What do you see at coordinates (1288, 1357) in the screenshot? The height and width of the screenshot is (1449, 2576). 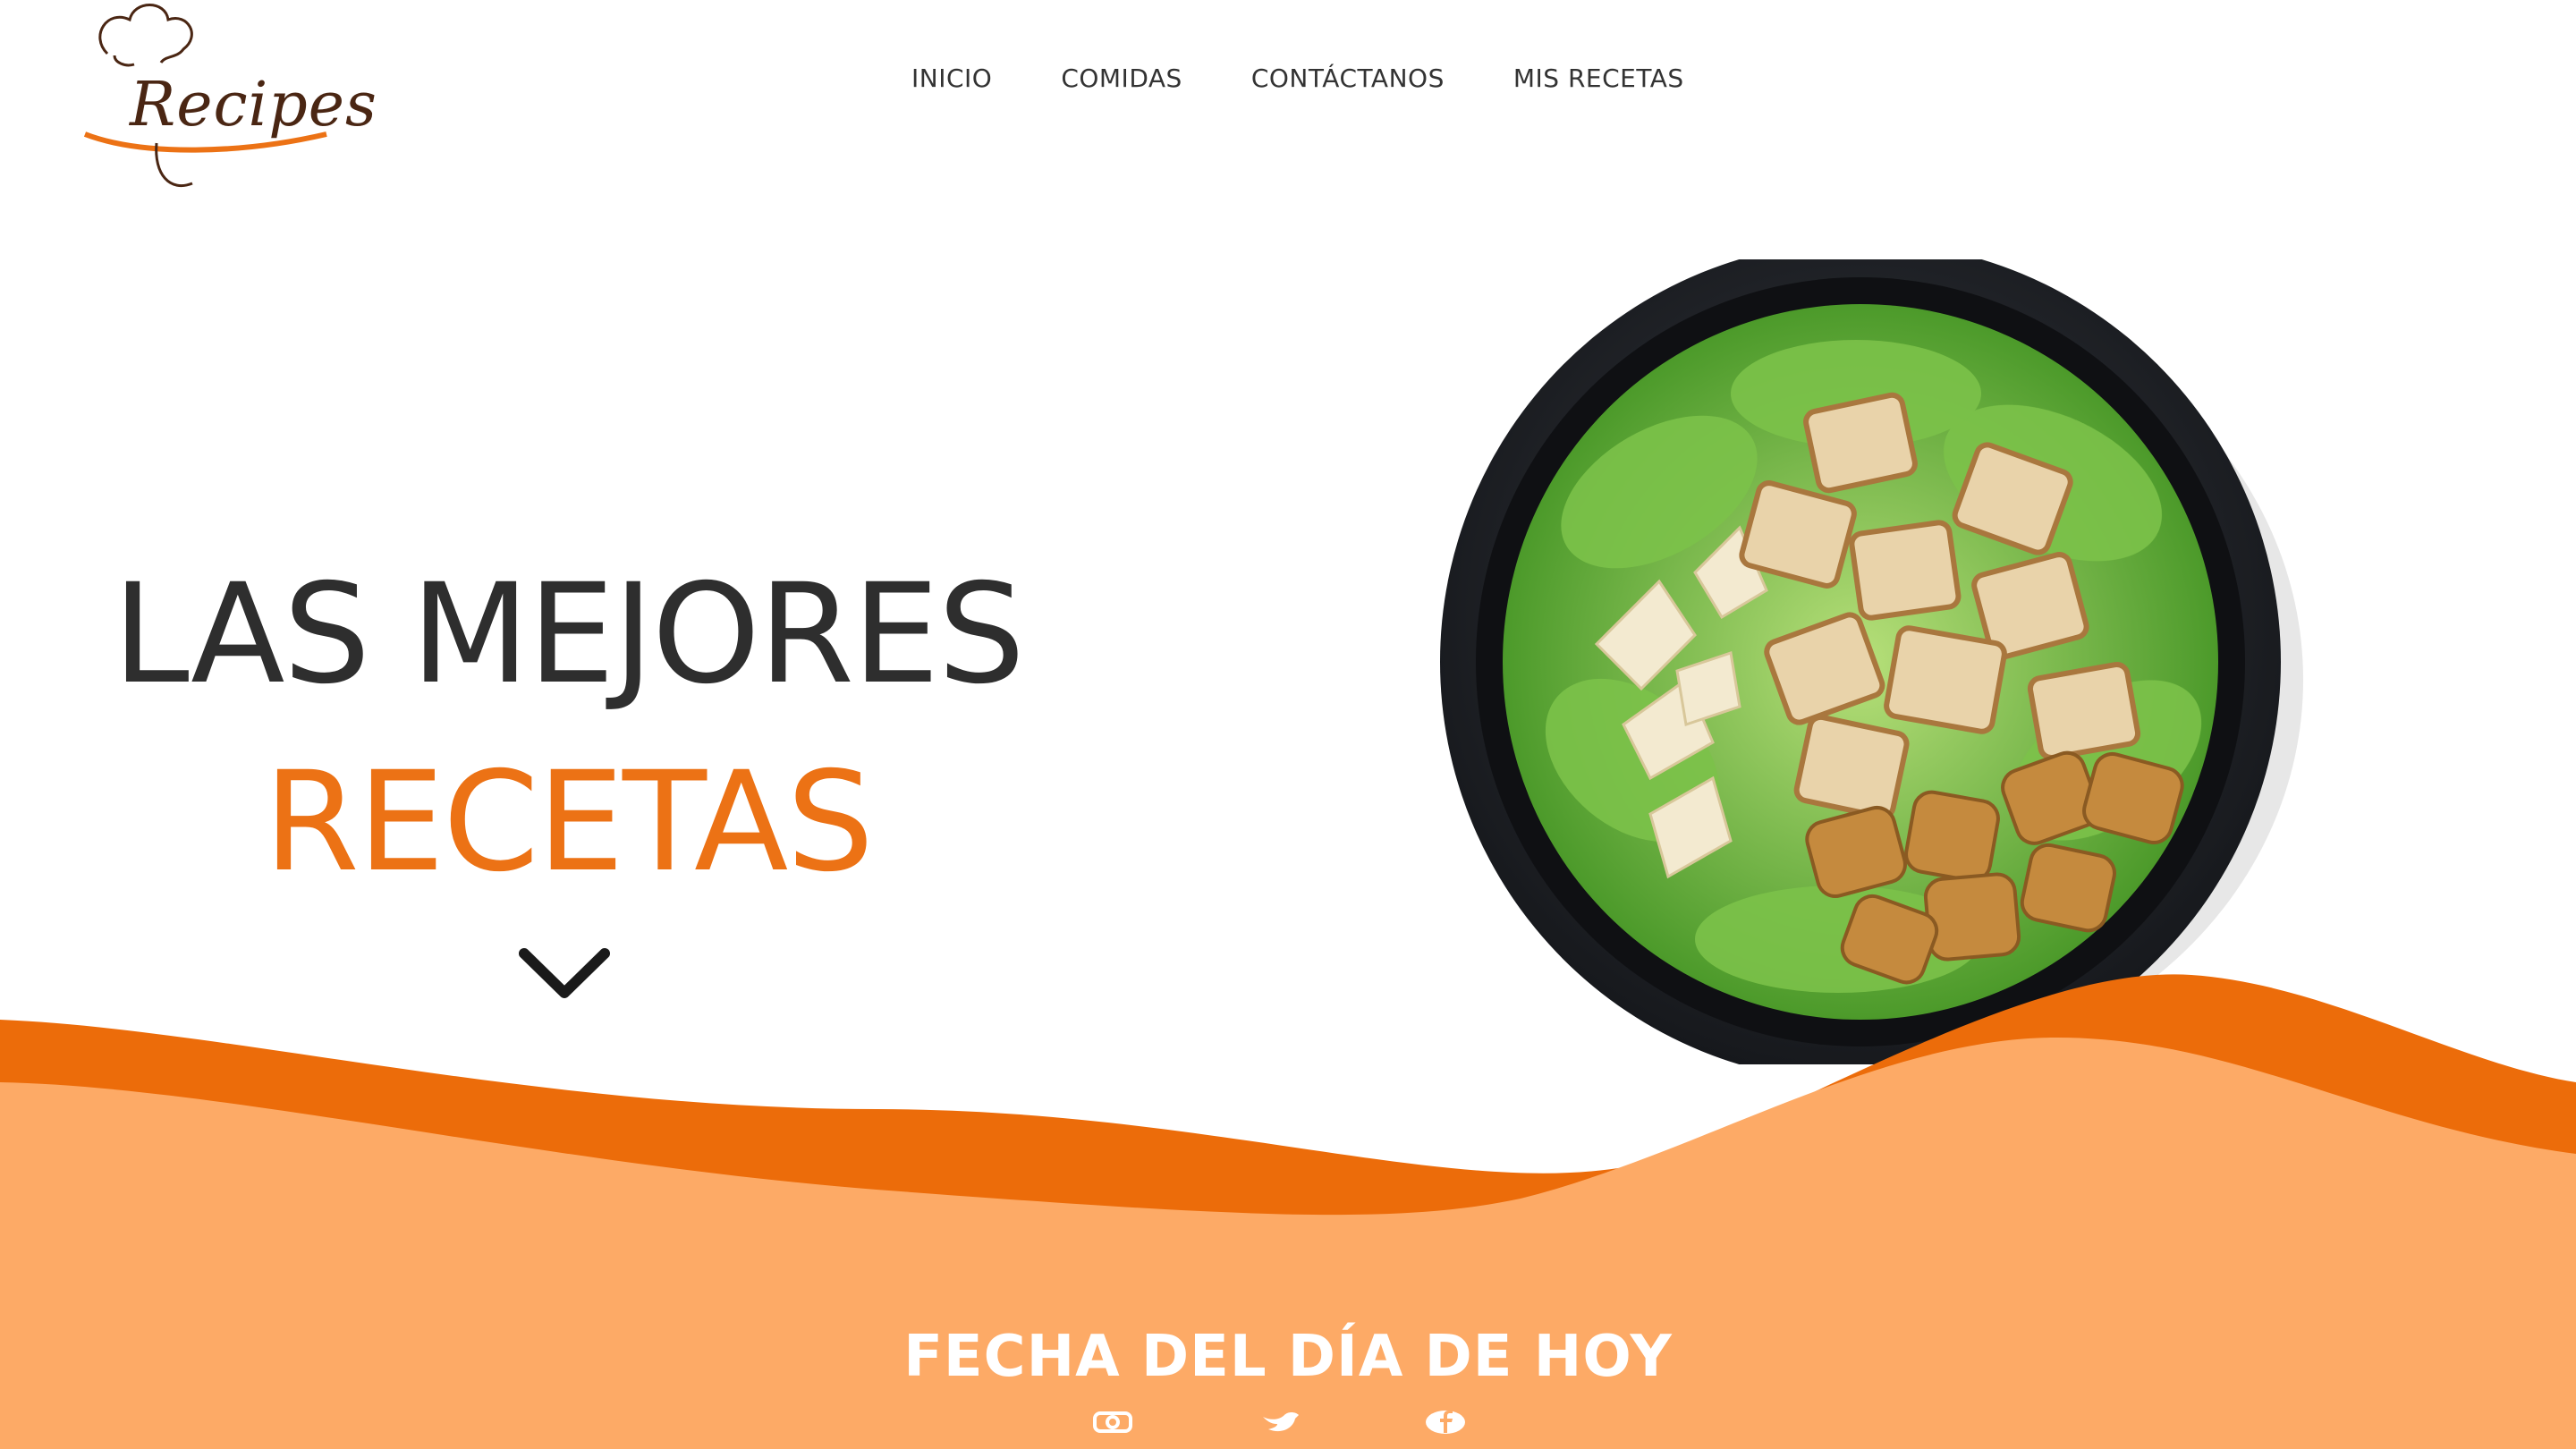 I see `footer-title: FECHA DEL DÍA DE HOY` at bounding box center [1288, 1357].